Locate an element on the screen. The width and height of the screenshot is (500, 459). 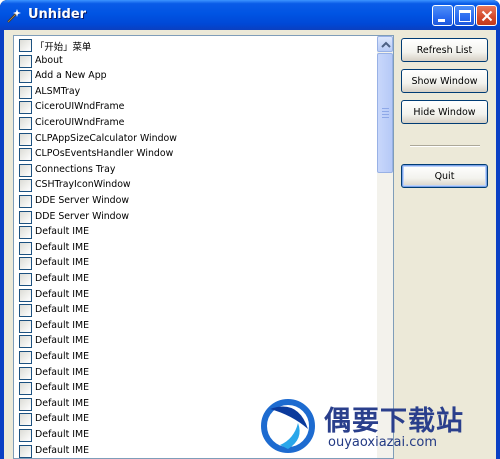
scroll-up-button is located at coordinates (385, 44).